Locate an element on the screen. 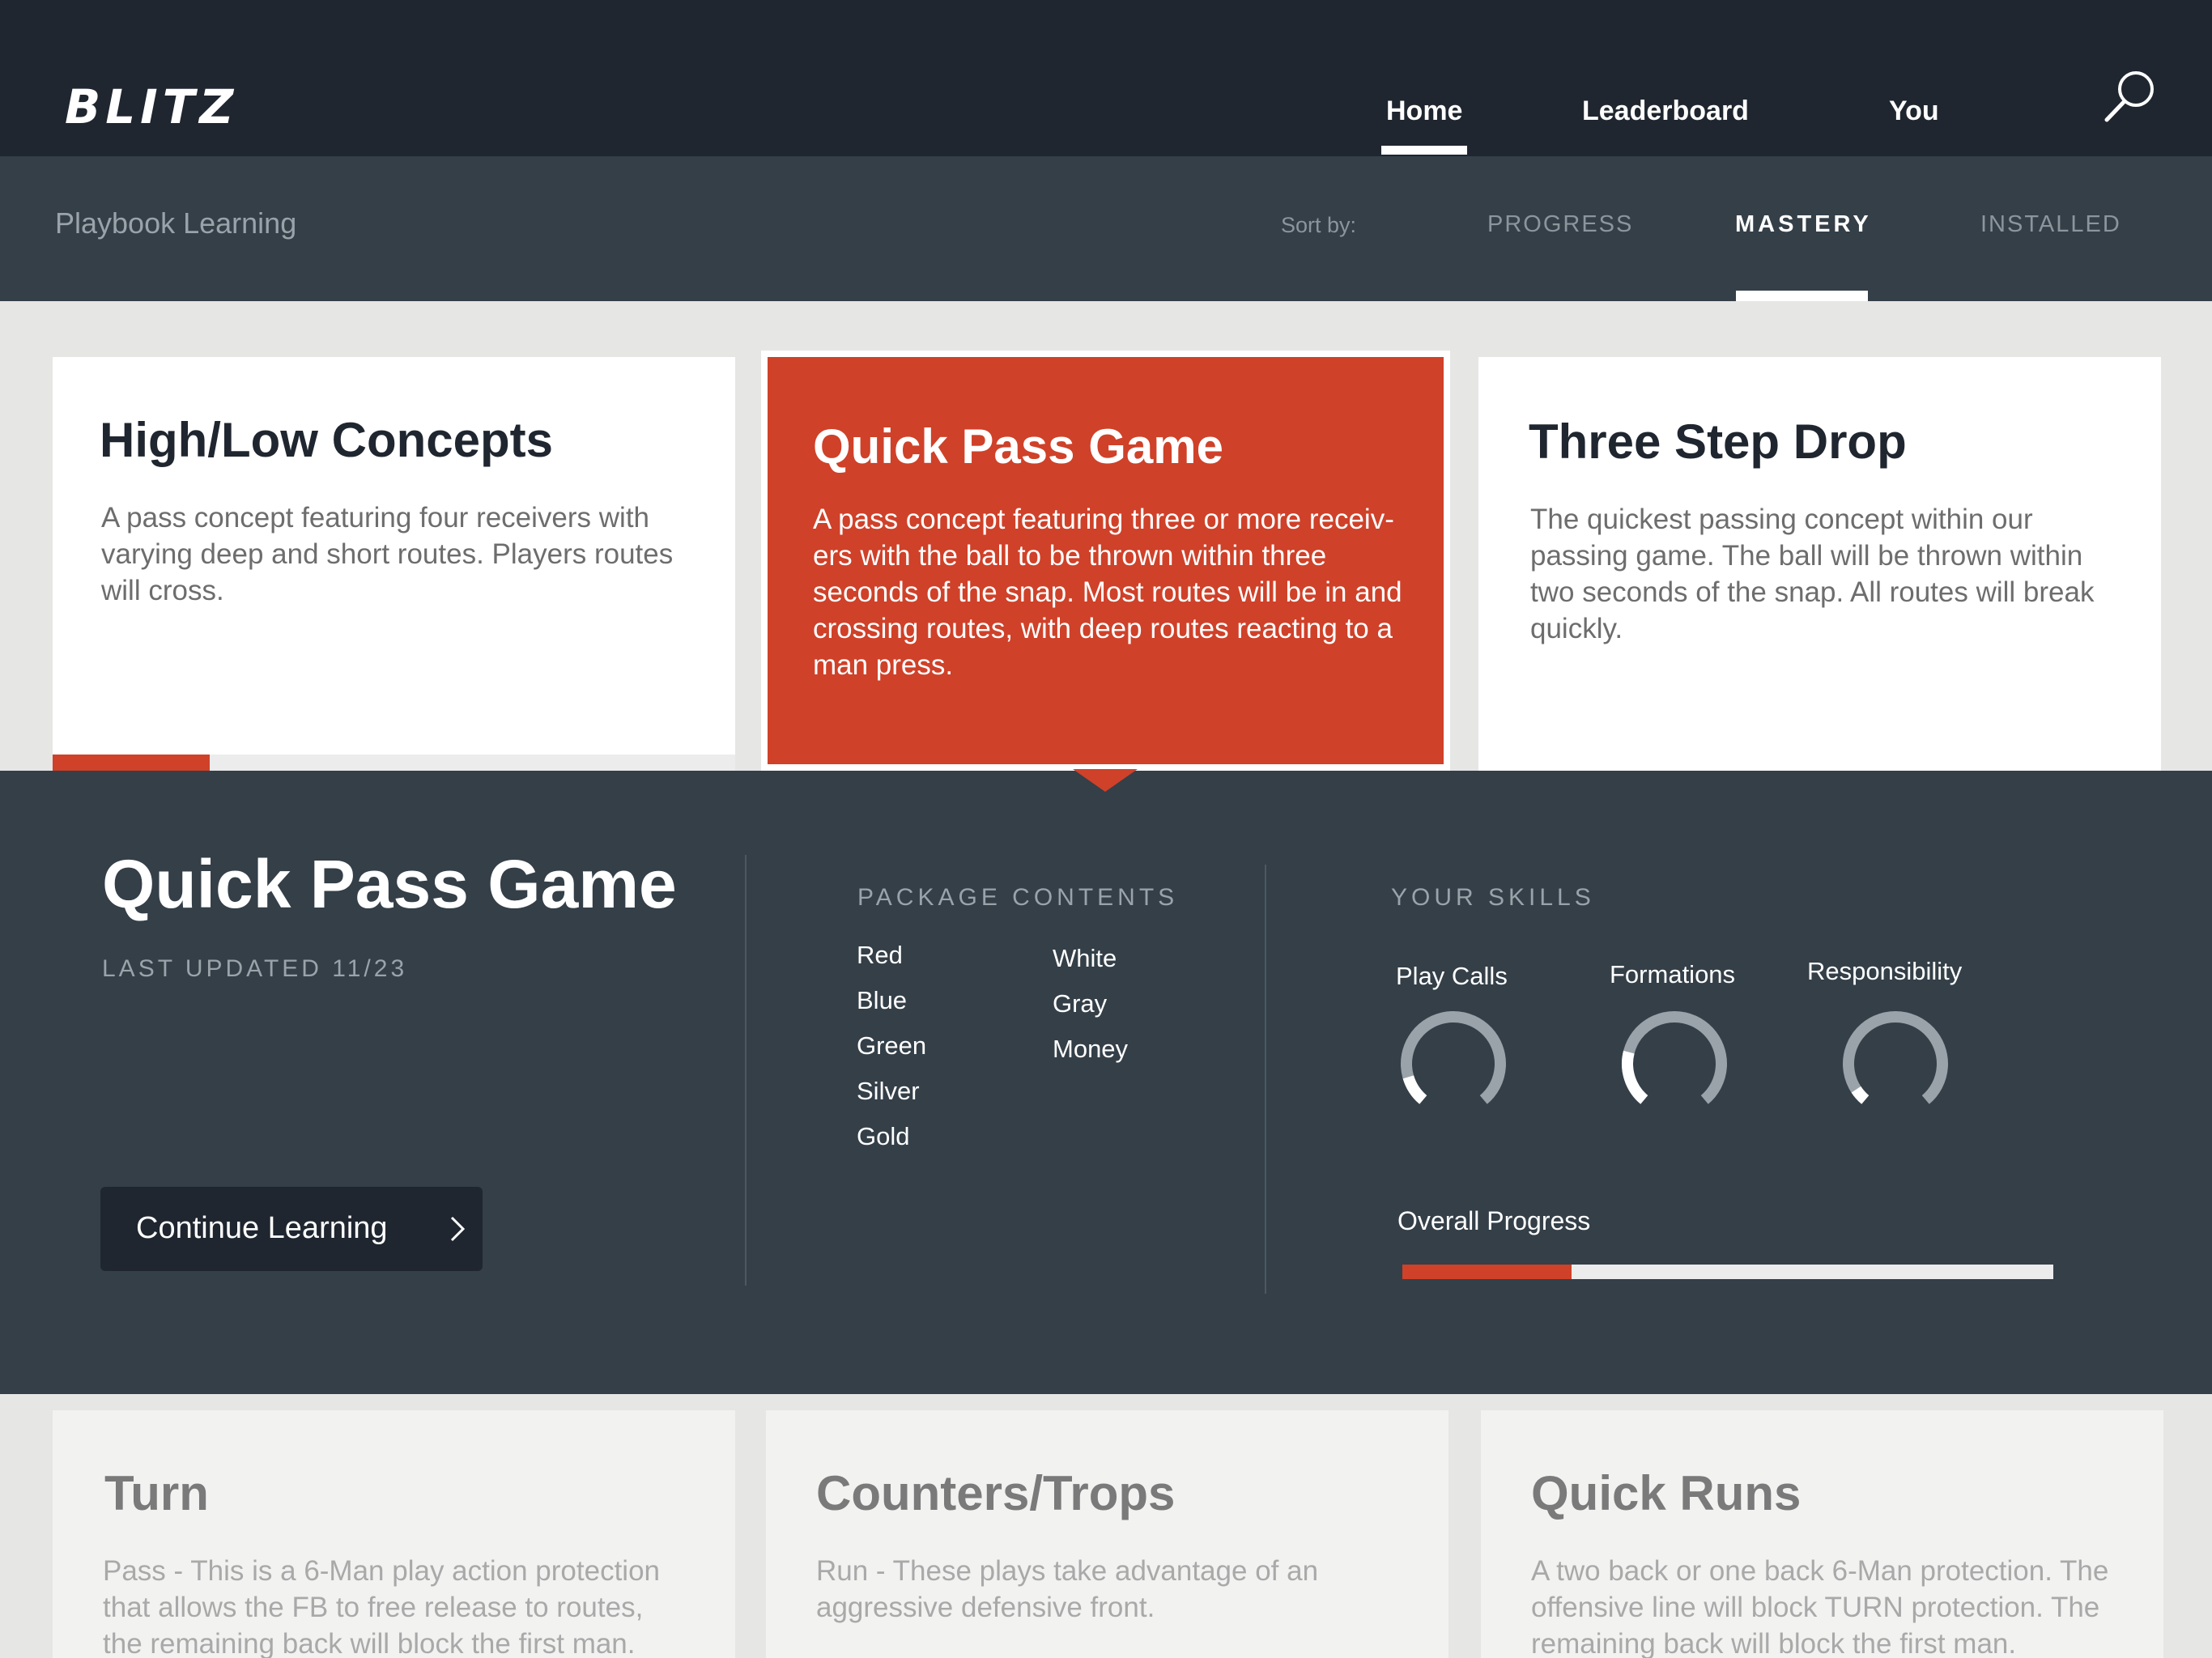  package-item-money: Money is located at coordinates (1090, 1049).